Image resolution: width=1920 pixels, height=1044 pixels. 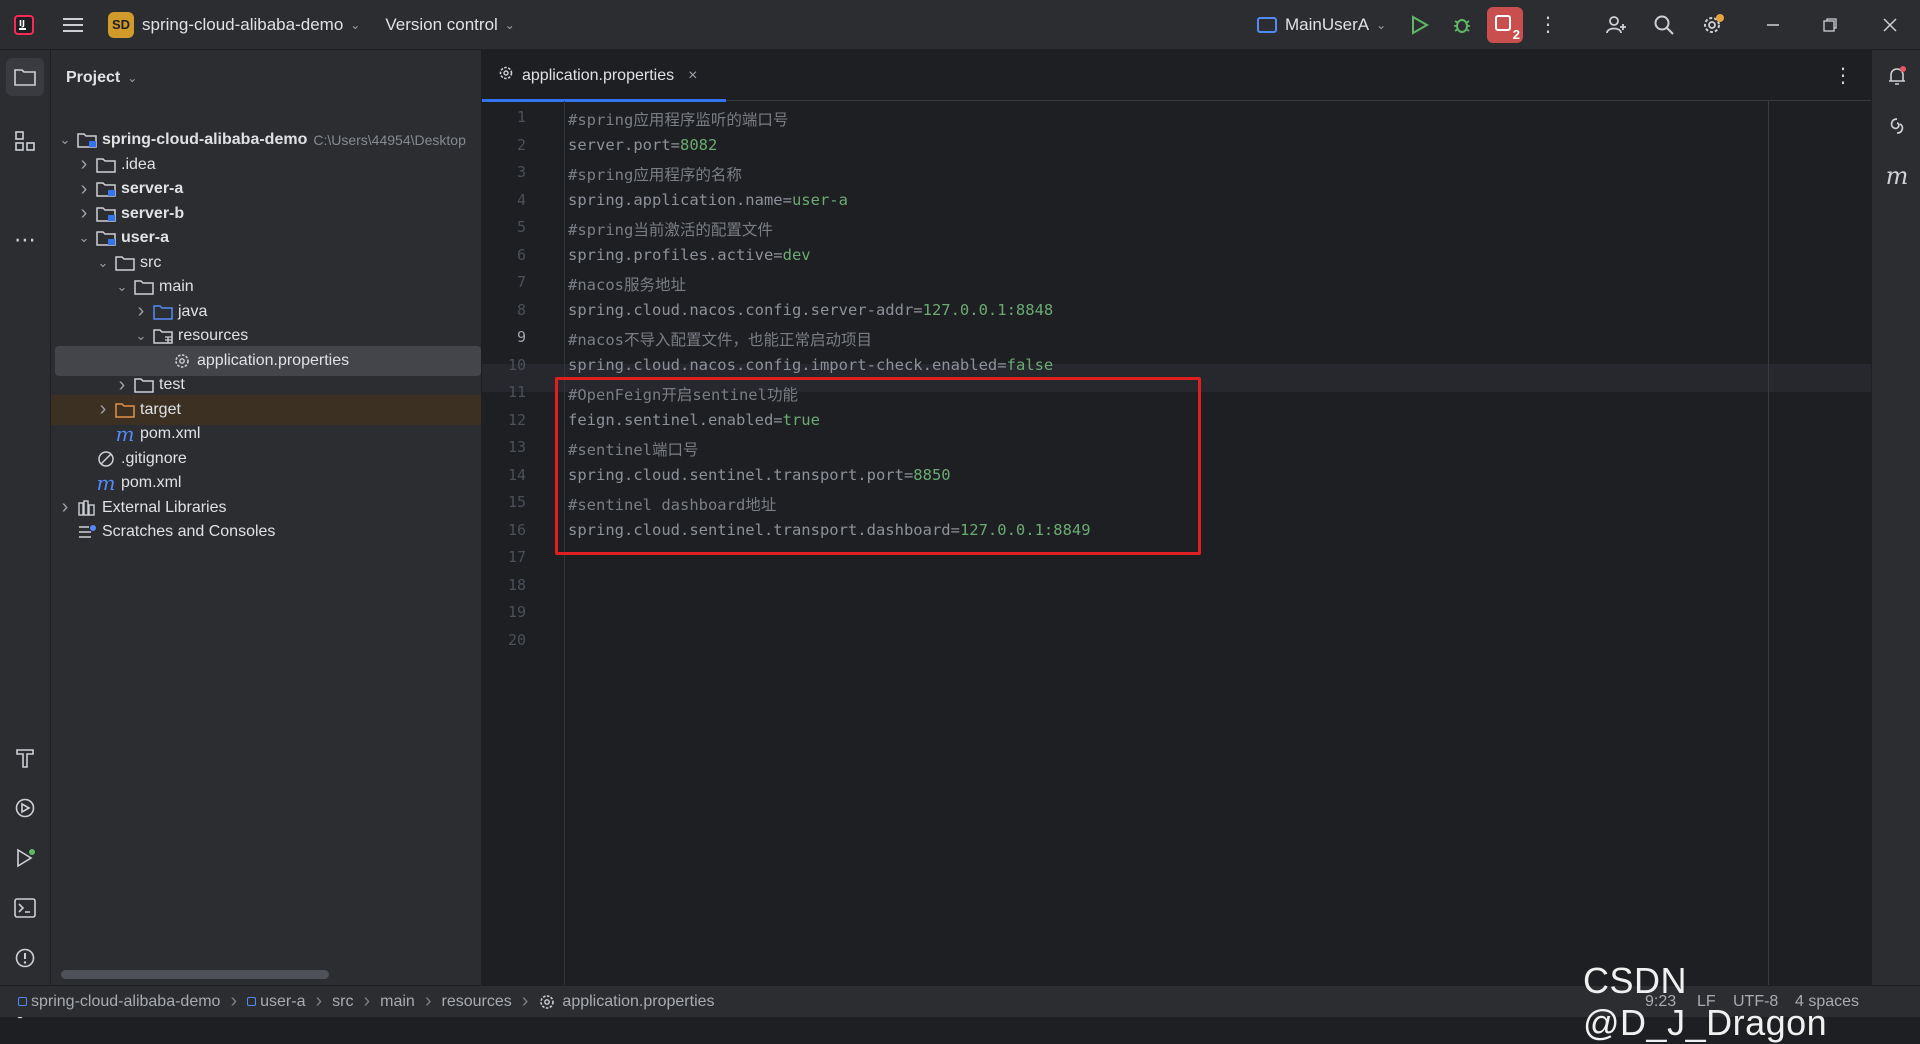 I want to click on code-line: spring.application.name=user-a, so click(x=708, y=200).